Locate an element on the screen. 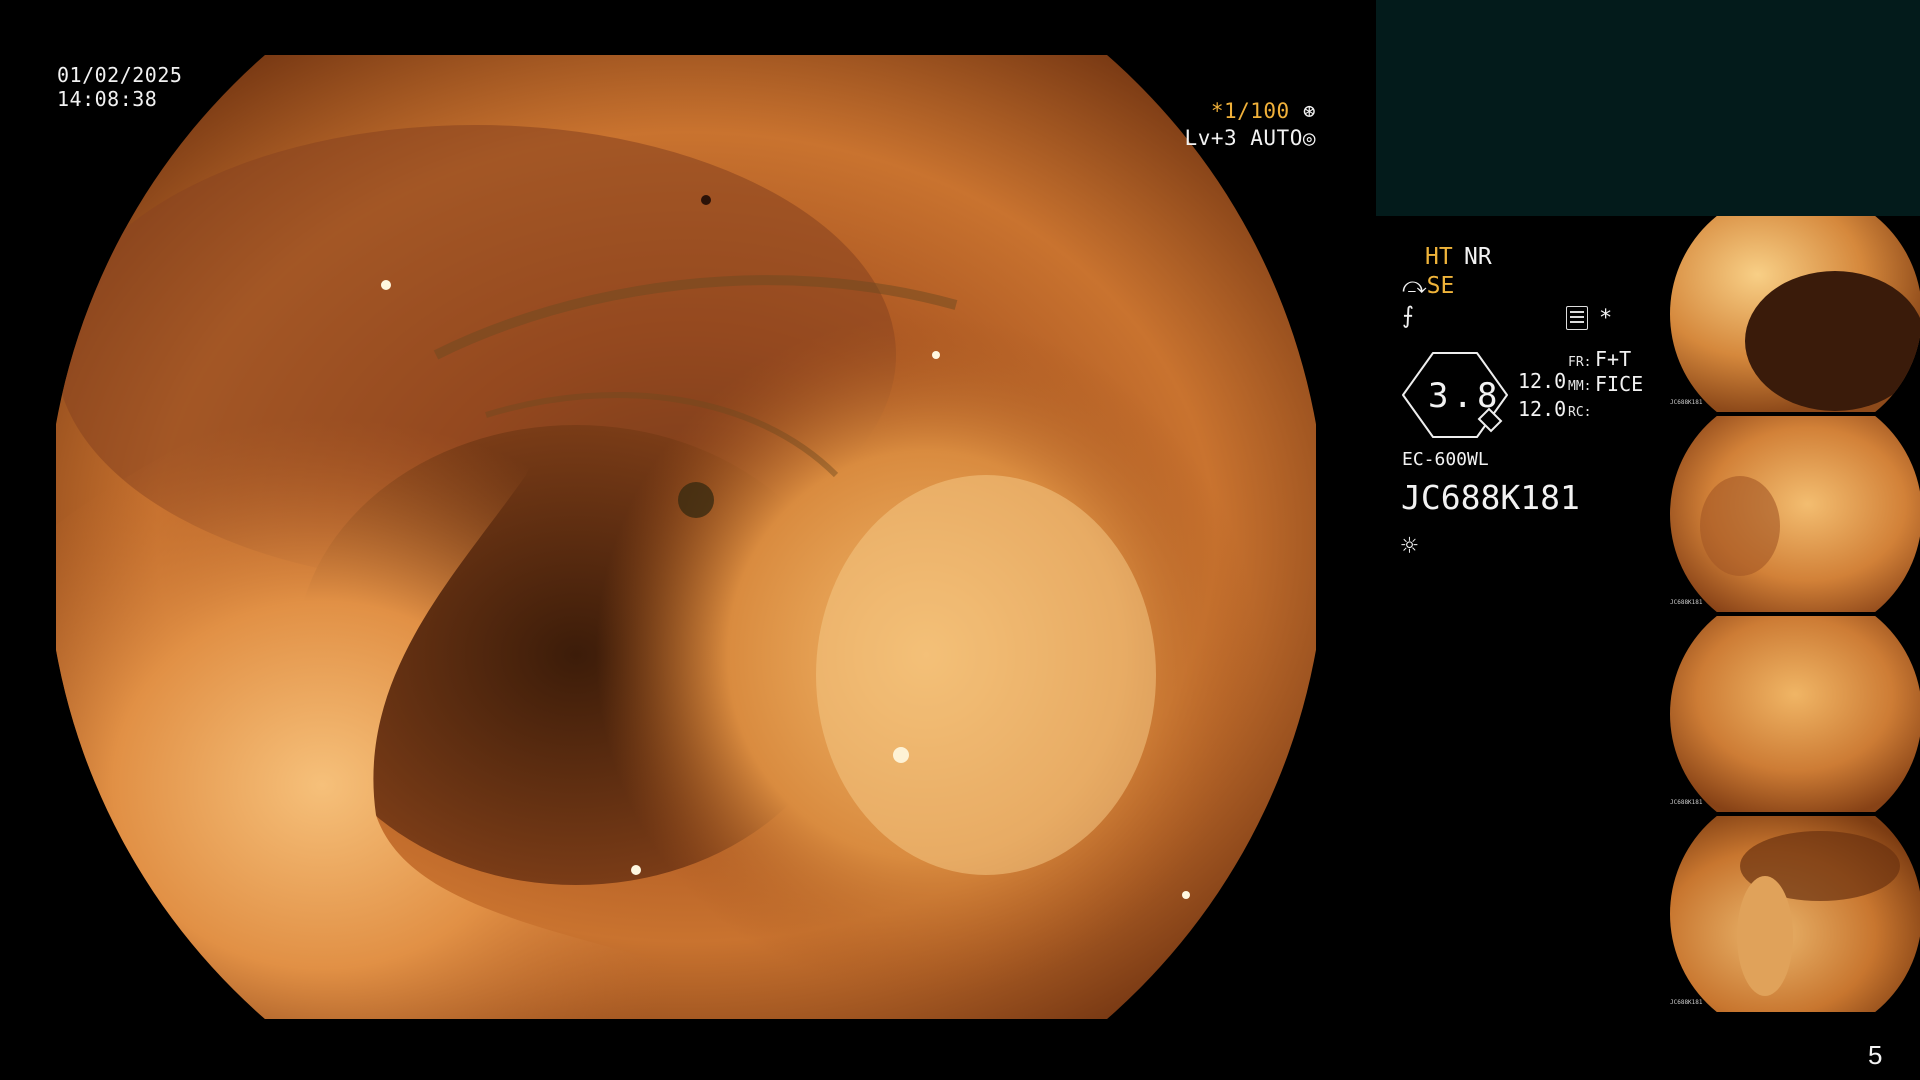 This screenshot has width=1920, height=1080. fr-label: FR: is located at coordinates (1580, 362).